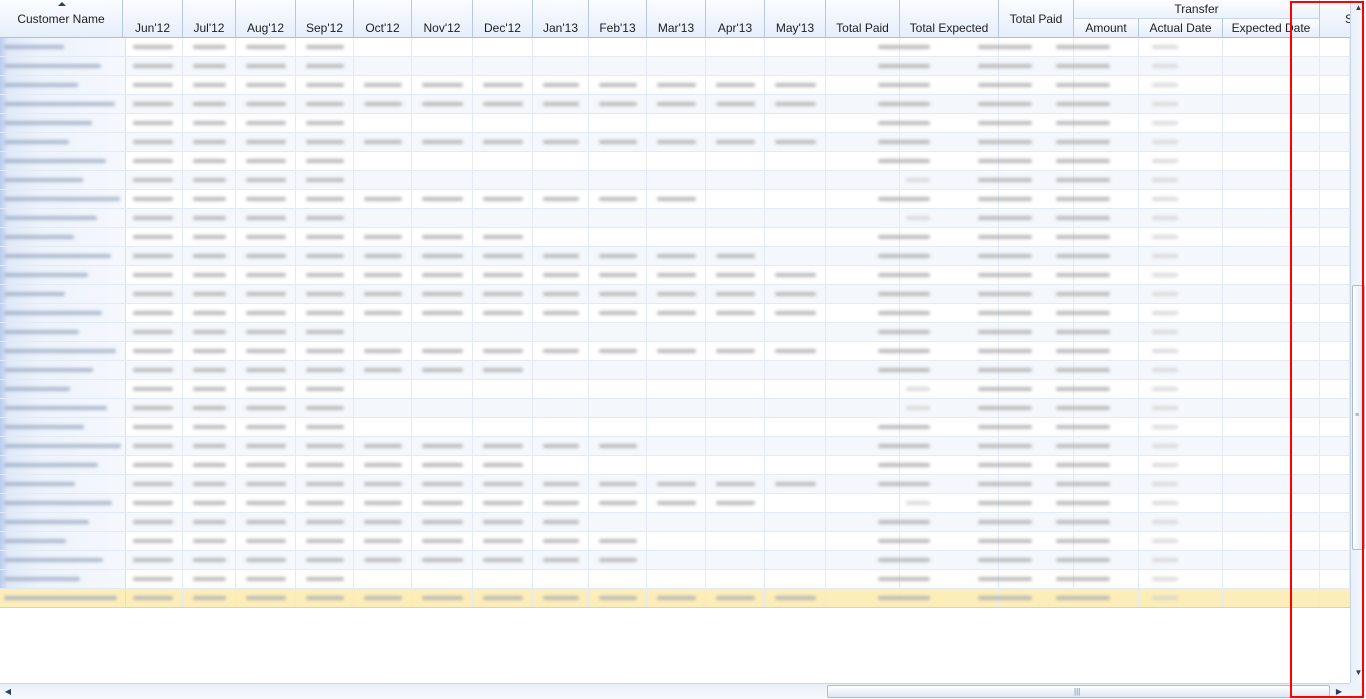  Describe the element at coordinates (503, 19) in the screenshot. I see `header-month-dec12: Dec'12` at that location.